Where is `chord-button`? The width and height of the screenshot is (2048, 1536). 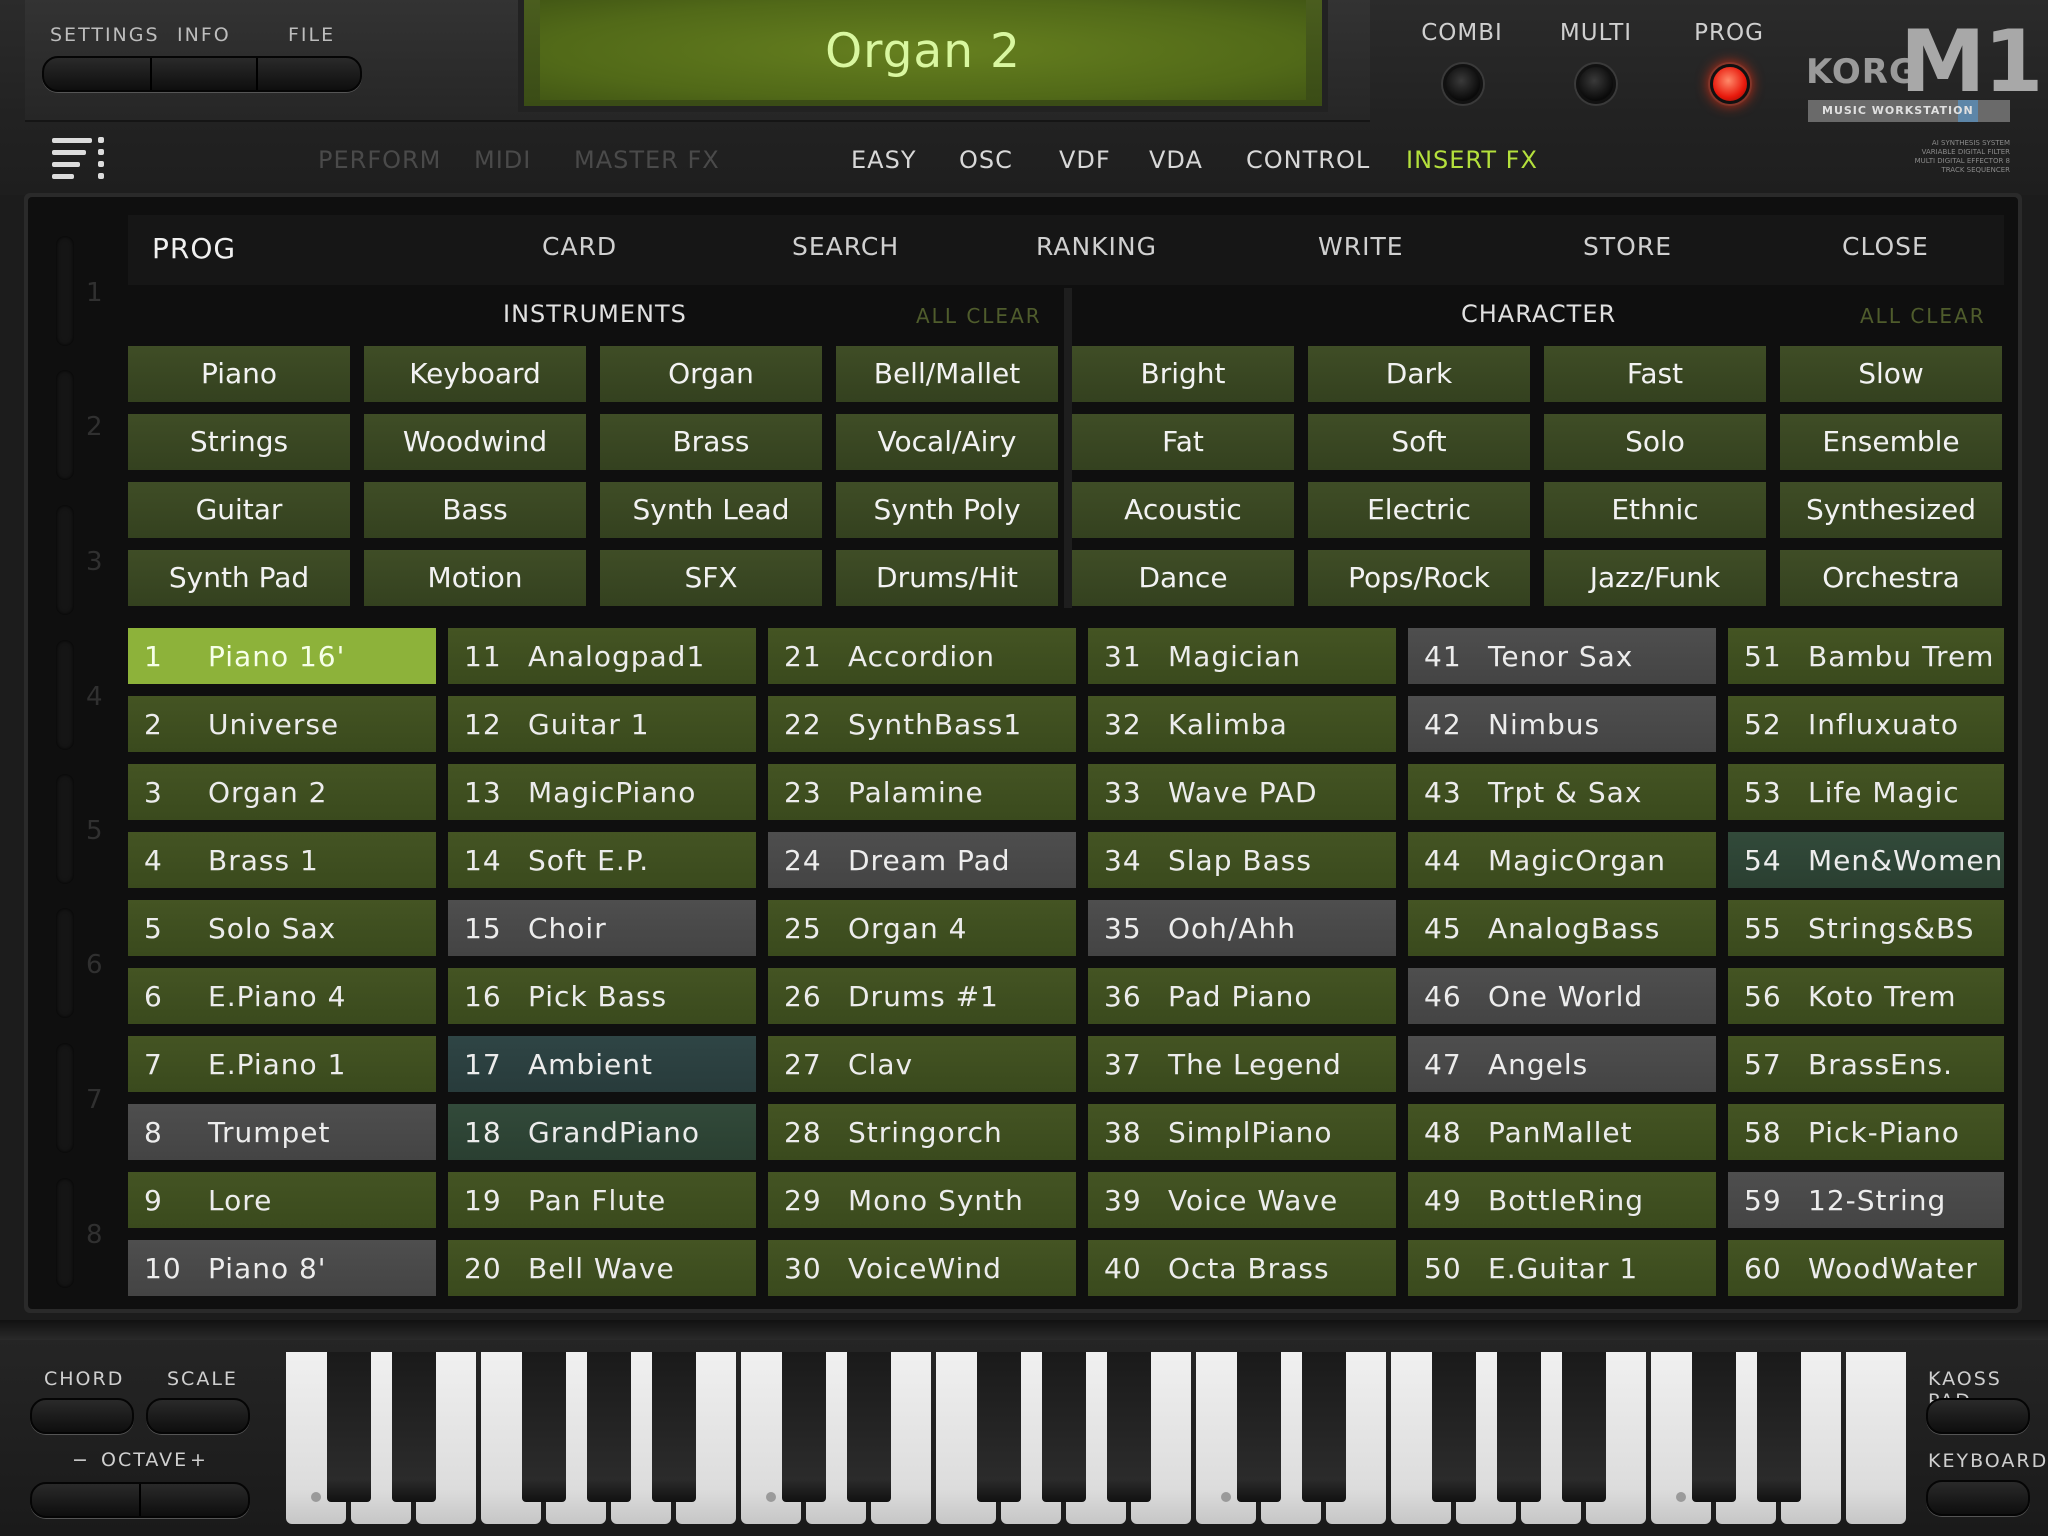 chord-button is located at coordinates (82, 1416).